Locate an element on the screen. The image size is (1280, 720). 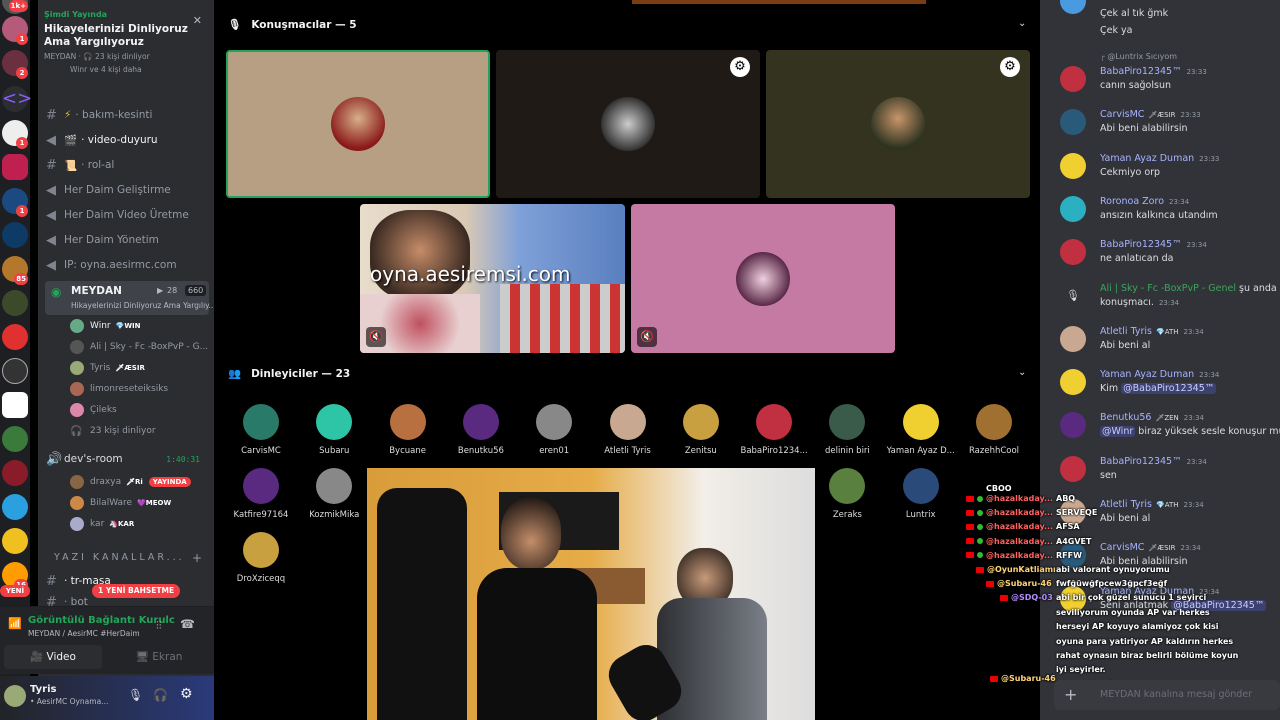
voice-user: Winr 💎WIN is located at coordinates (105, 326).